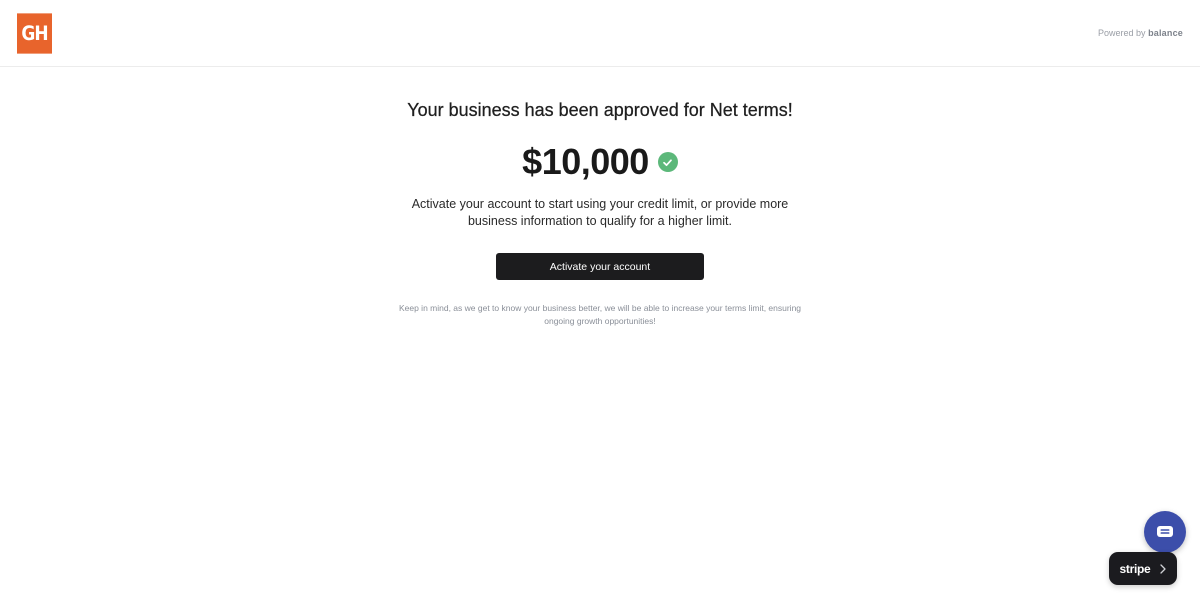 Image resolution: width=1200 pixels, height=609 pixels. What do you see at coordinates (1135, 568) in the screenshot?
I see `stripe-logo-text: stripe` at bounding box center [1135, 568].